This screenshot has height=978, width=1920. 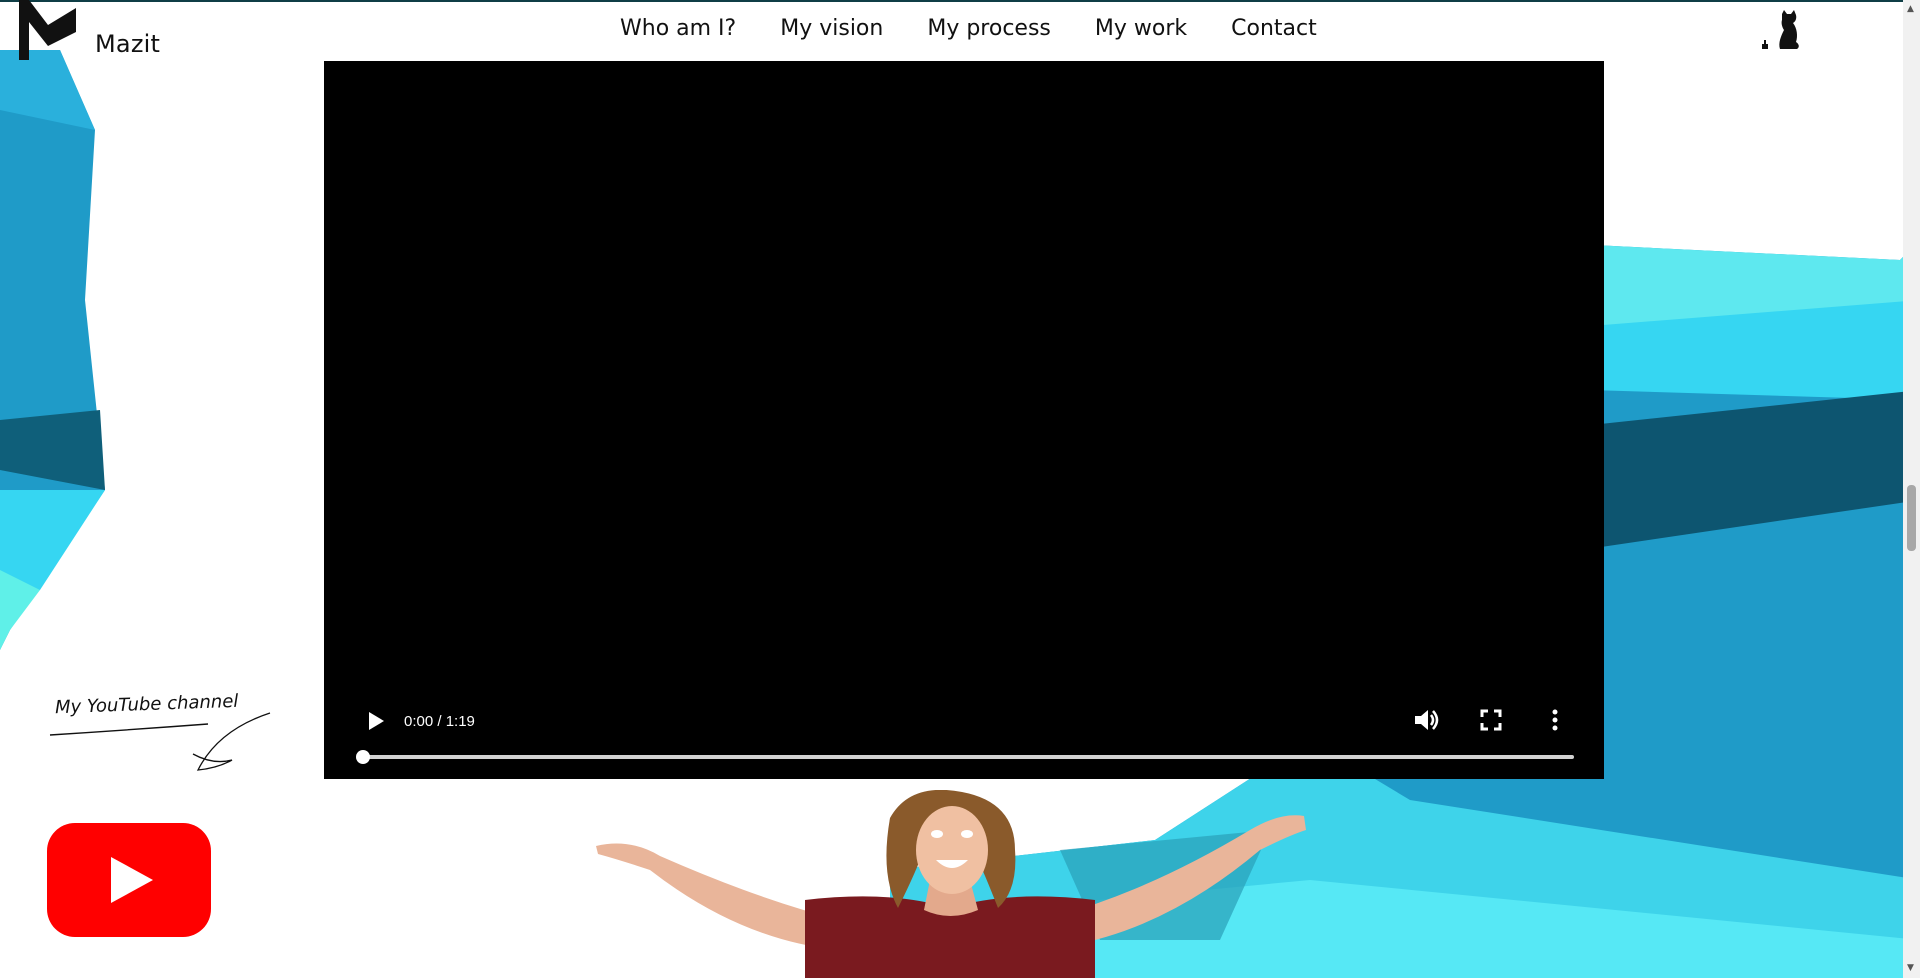 I want to click on play-icon, so click(x=375, y=721).